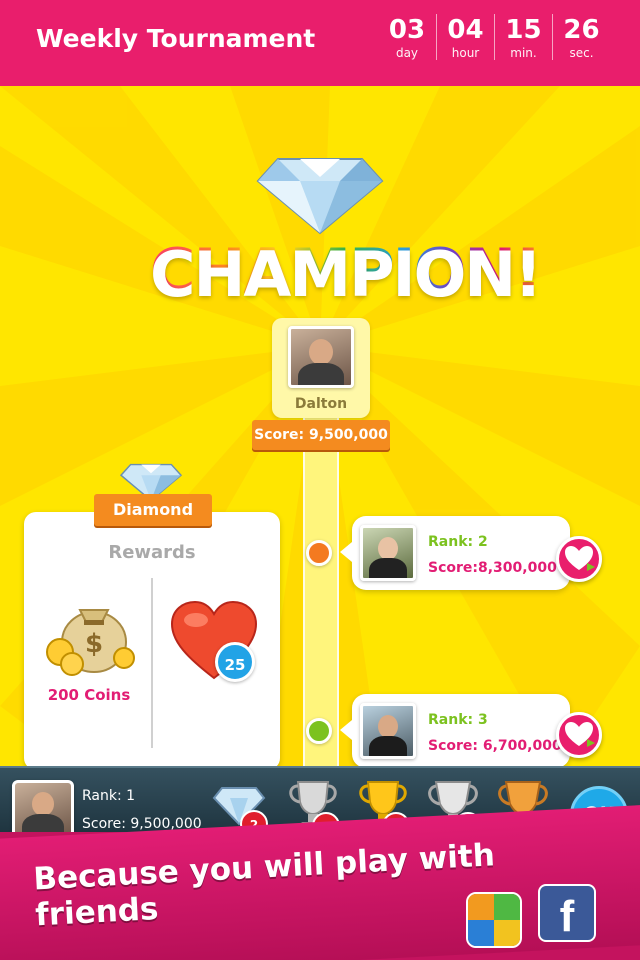 The image size is (640, 960). What do you see at coordinates (465, 53) in the screenshot?
I see `countdown-unit: hour` at bounding box center [465, 53].